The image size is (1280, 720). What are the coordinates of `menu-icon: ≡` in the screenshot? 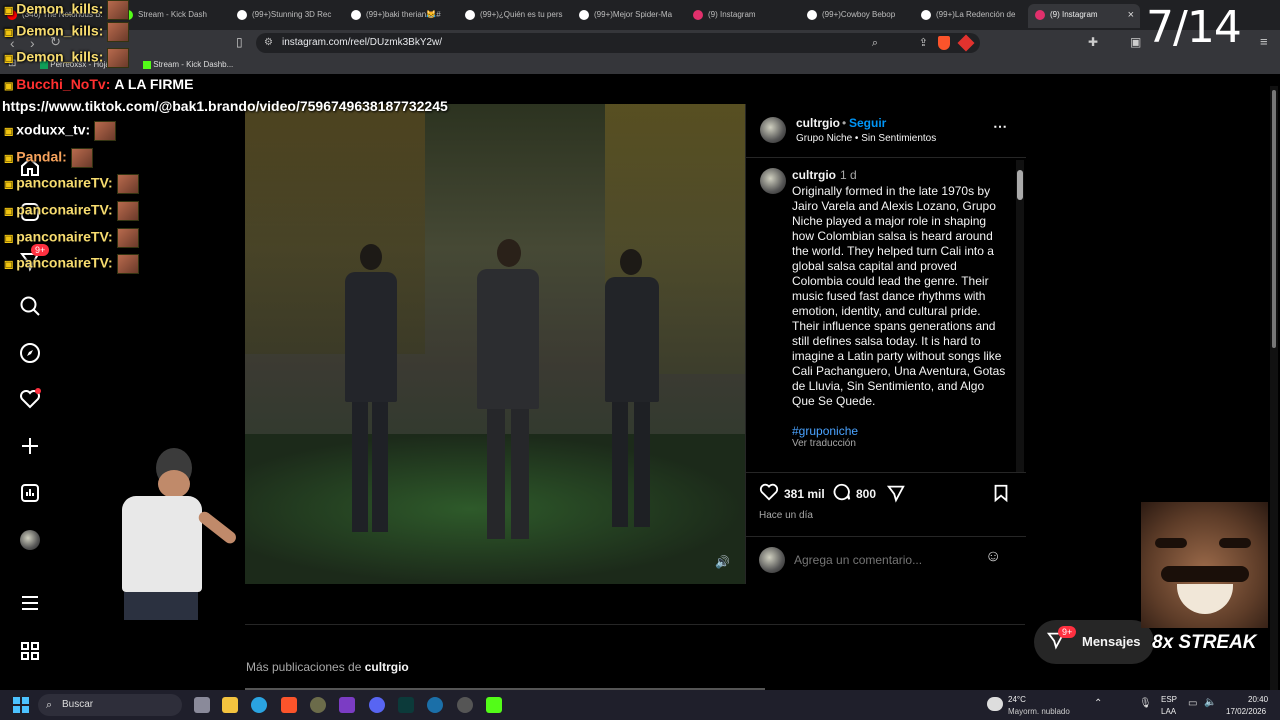 It's located at (1264, 41).